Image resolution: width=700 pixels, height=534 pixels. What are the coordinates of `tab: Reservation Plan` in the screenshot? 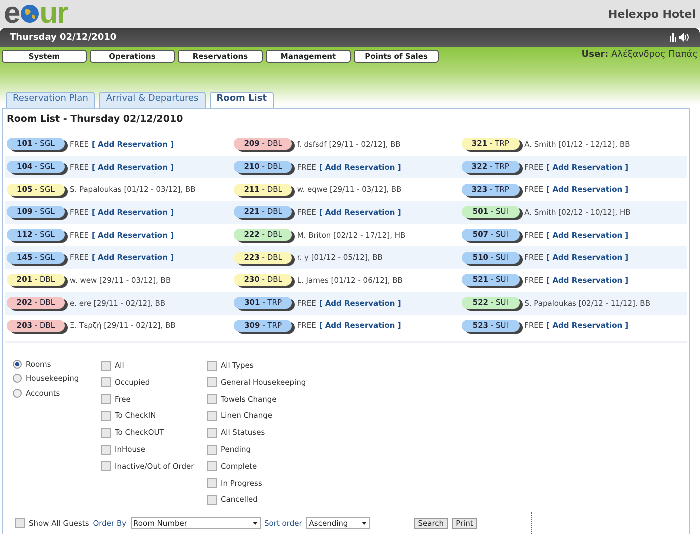 It's located at (51, 100).